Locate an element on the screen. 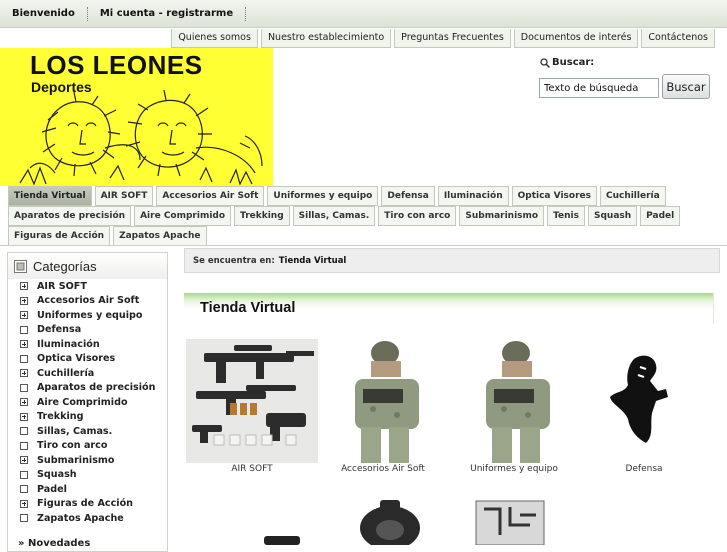 This screenshot has height=552, width=727. sidebar-header: Categorías is located at coordinates (87, 266).